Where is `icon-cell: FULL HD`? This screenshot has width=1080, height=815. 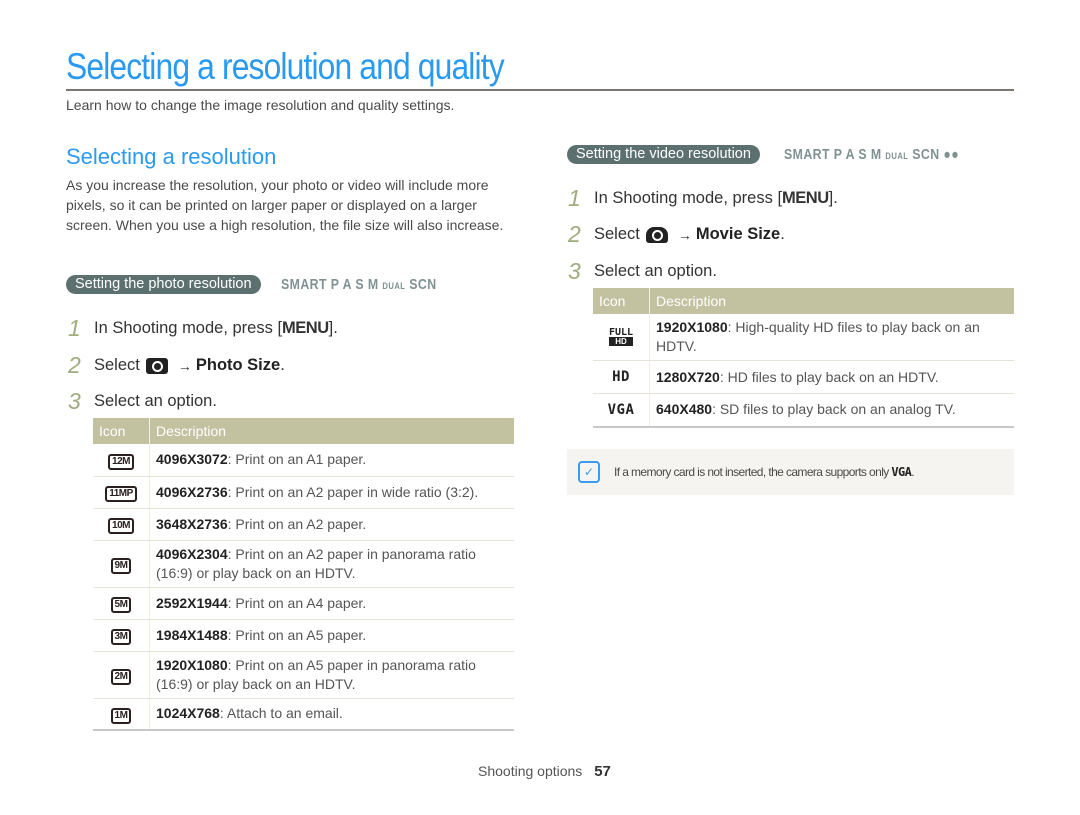 icon-cell: FULL HD is located at coordinates (621, 337).